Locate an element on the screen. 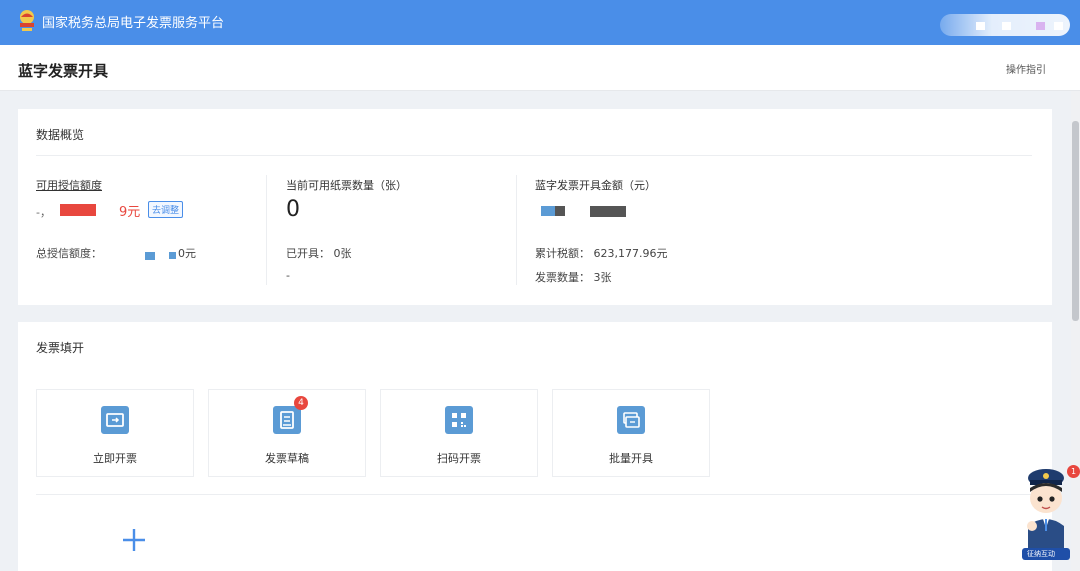  total-credit-suffix: 0元 is located at coordinates (187, 253).